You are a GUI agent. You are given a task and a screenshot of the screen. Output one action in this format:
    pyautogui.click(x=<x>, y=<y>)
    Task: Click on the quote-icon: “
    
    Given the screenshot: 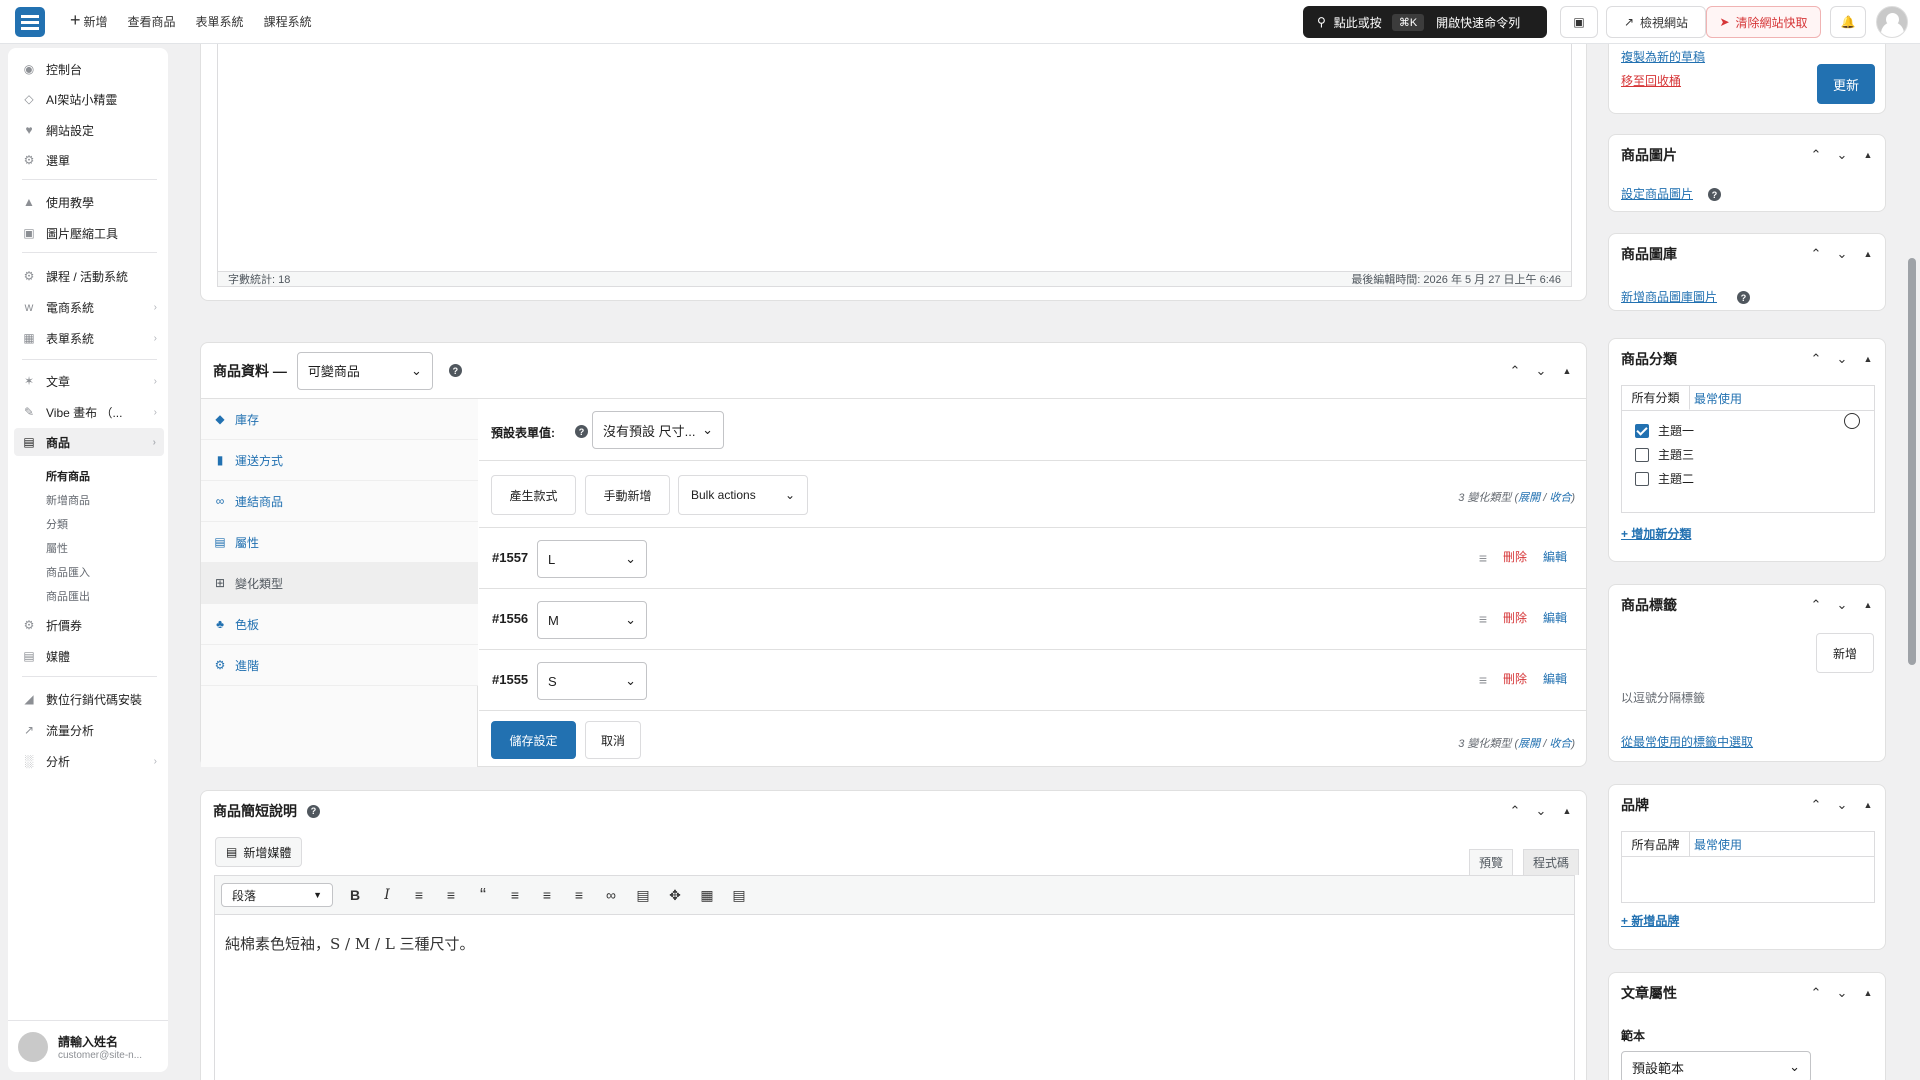 What is the action you would take?
    pyautogui.click(x=483, y=895)
    